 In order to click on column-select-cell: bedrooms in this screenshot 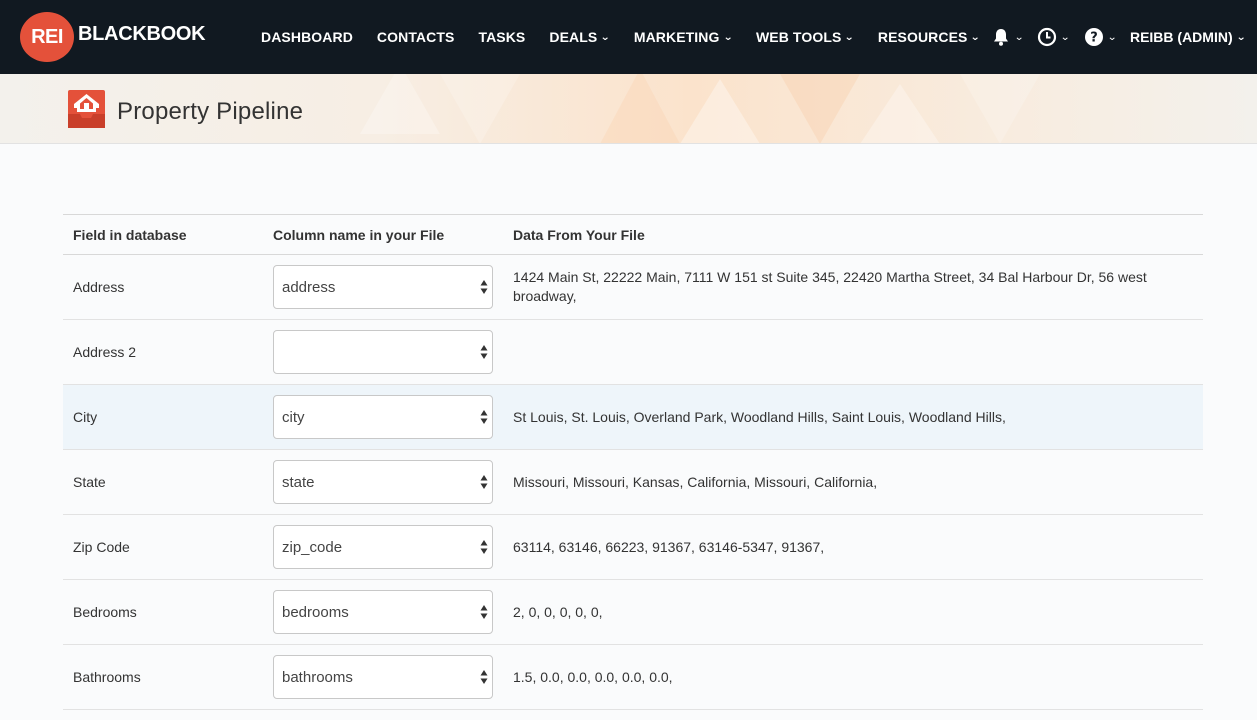, I will do `click(383, 612)`.